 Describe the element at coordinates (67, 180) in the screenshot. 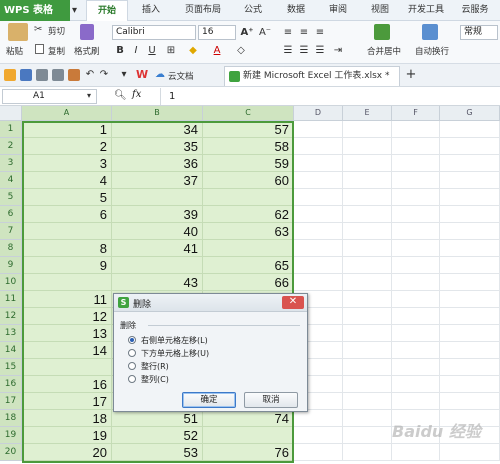

I see `cell: 4` at that location.